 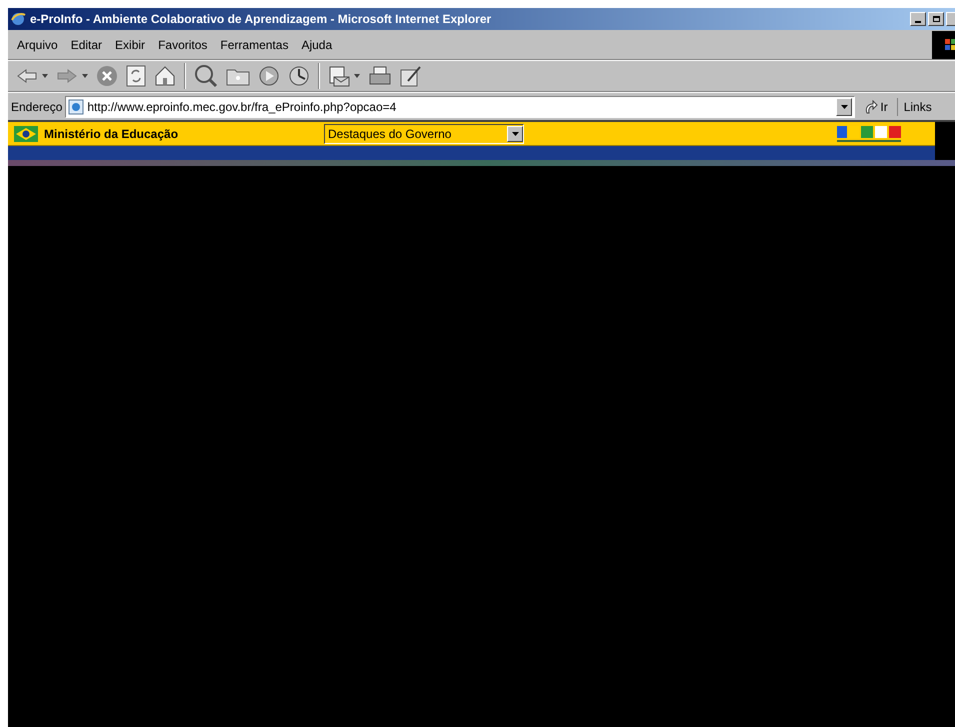 What do you see at coordinates (936, 19) in the screenshot?
I see `restore-button` at bounding box center [936, 19].